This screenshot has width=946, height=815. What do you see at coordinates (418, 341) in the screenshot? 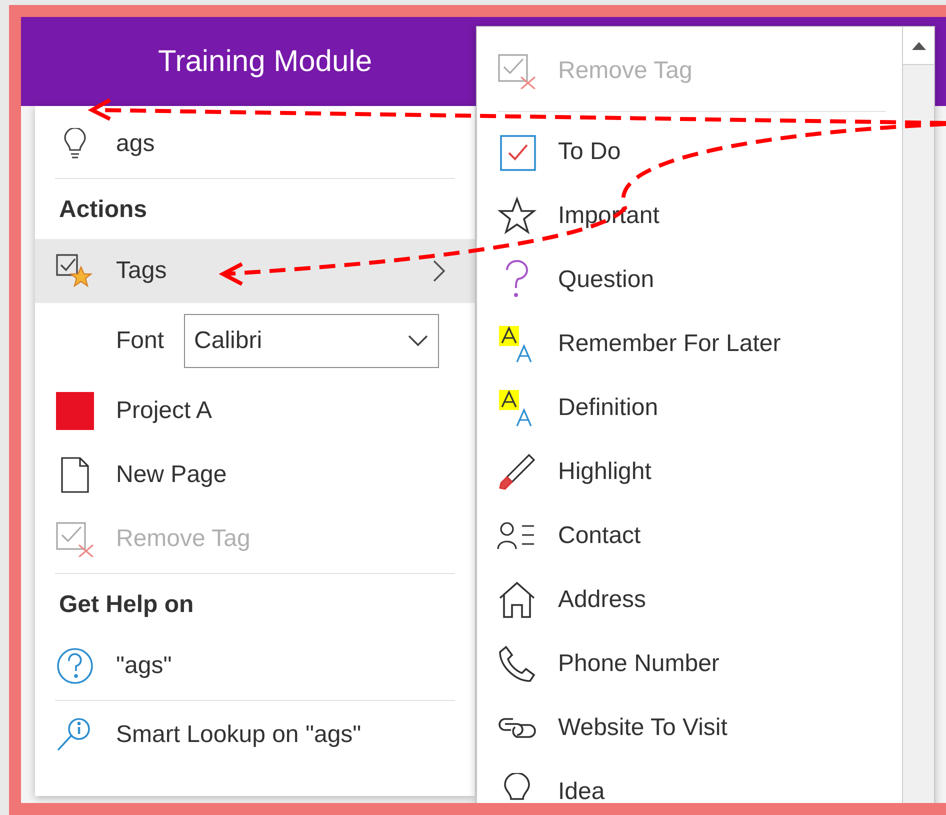
I see `chevron-down-icon` at bounding box center [418, 341].